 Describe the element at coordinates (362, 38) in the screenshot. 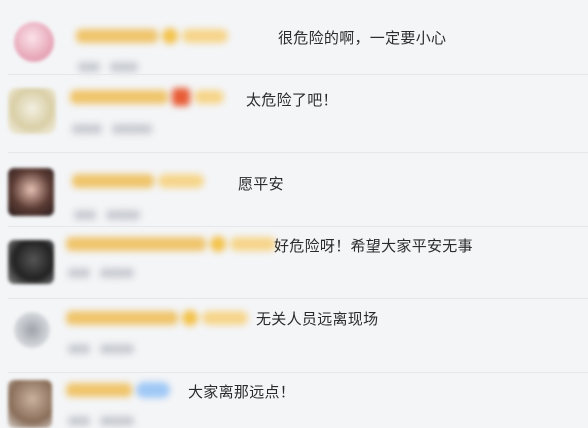

I see `comment-text: 很危险的啊，一定要小心` at that location.